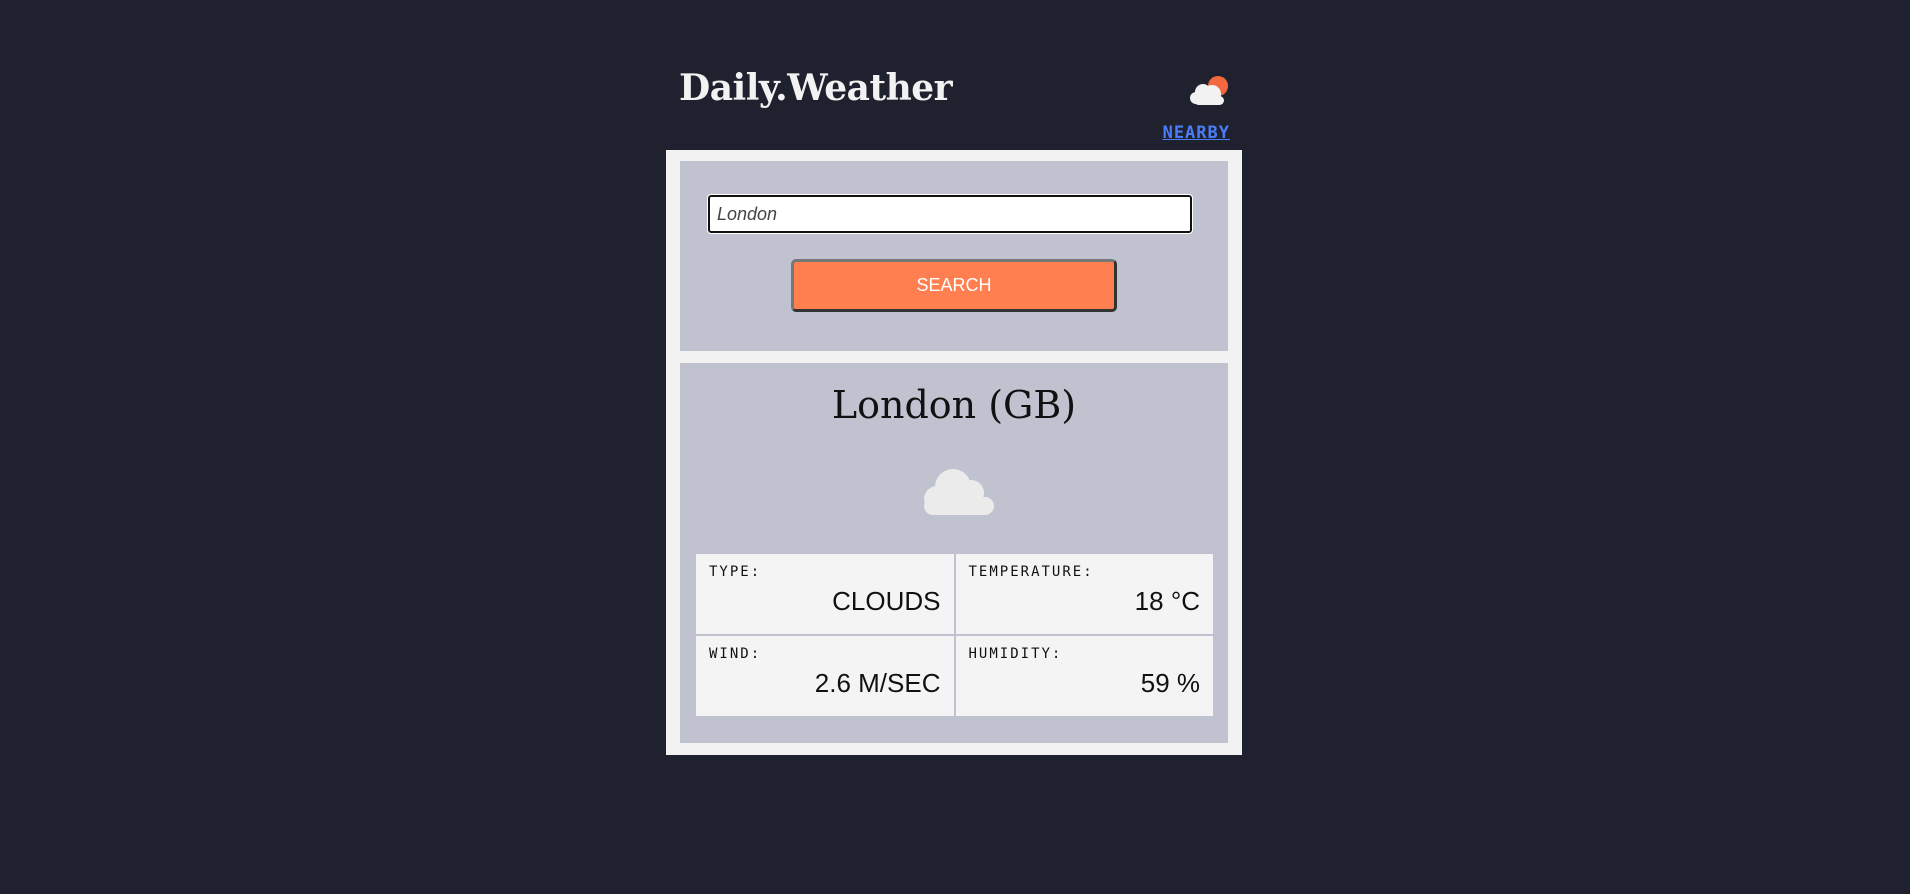  I want to click on stat-temperature-value: 18 °C, so click(1167, 601).